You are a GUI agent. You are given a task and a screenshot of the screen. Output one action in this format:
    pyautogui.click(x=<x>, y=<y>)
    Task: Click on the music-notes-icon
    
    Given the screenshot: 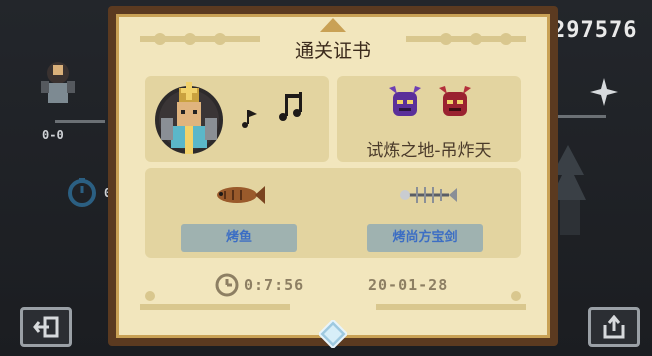 What is the action you would take?
    pyautogui.click(x=272, y=110)
    